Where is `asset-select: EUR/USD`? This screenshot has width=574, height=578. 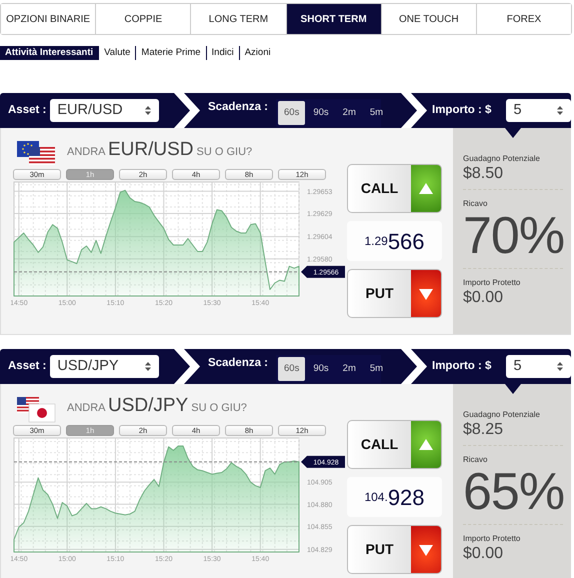
asset-select: EUR/USD is located at coordinates (104, 110).